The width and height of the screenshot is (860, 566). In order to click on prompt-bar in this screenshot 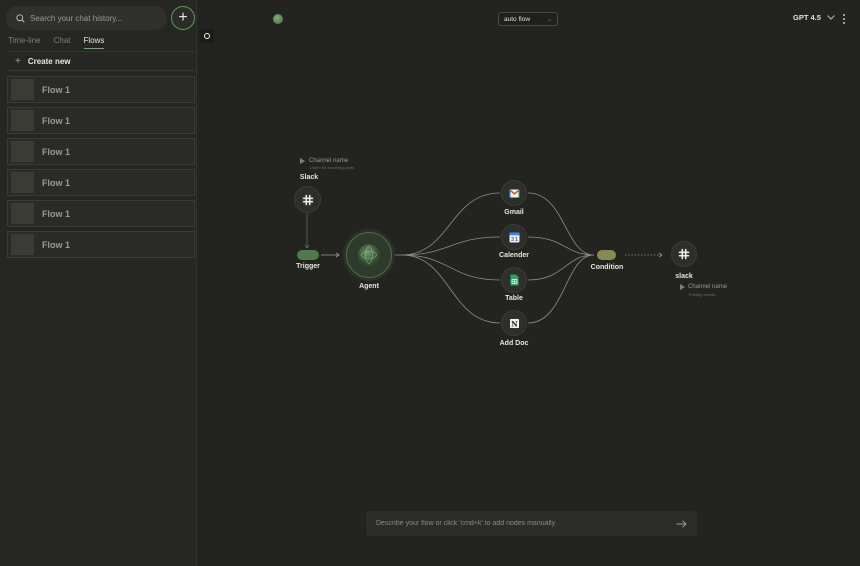, I will do `click(531, 523)`.